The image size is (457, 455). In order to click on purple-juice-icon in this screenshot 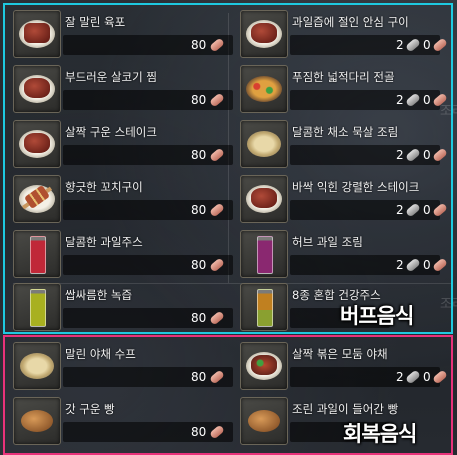, I will do `click(264, 254)`.